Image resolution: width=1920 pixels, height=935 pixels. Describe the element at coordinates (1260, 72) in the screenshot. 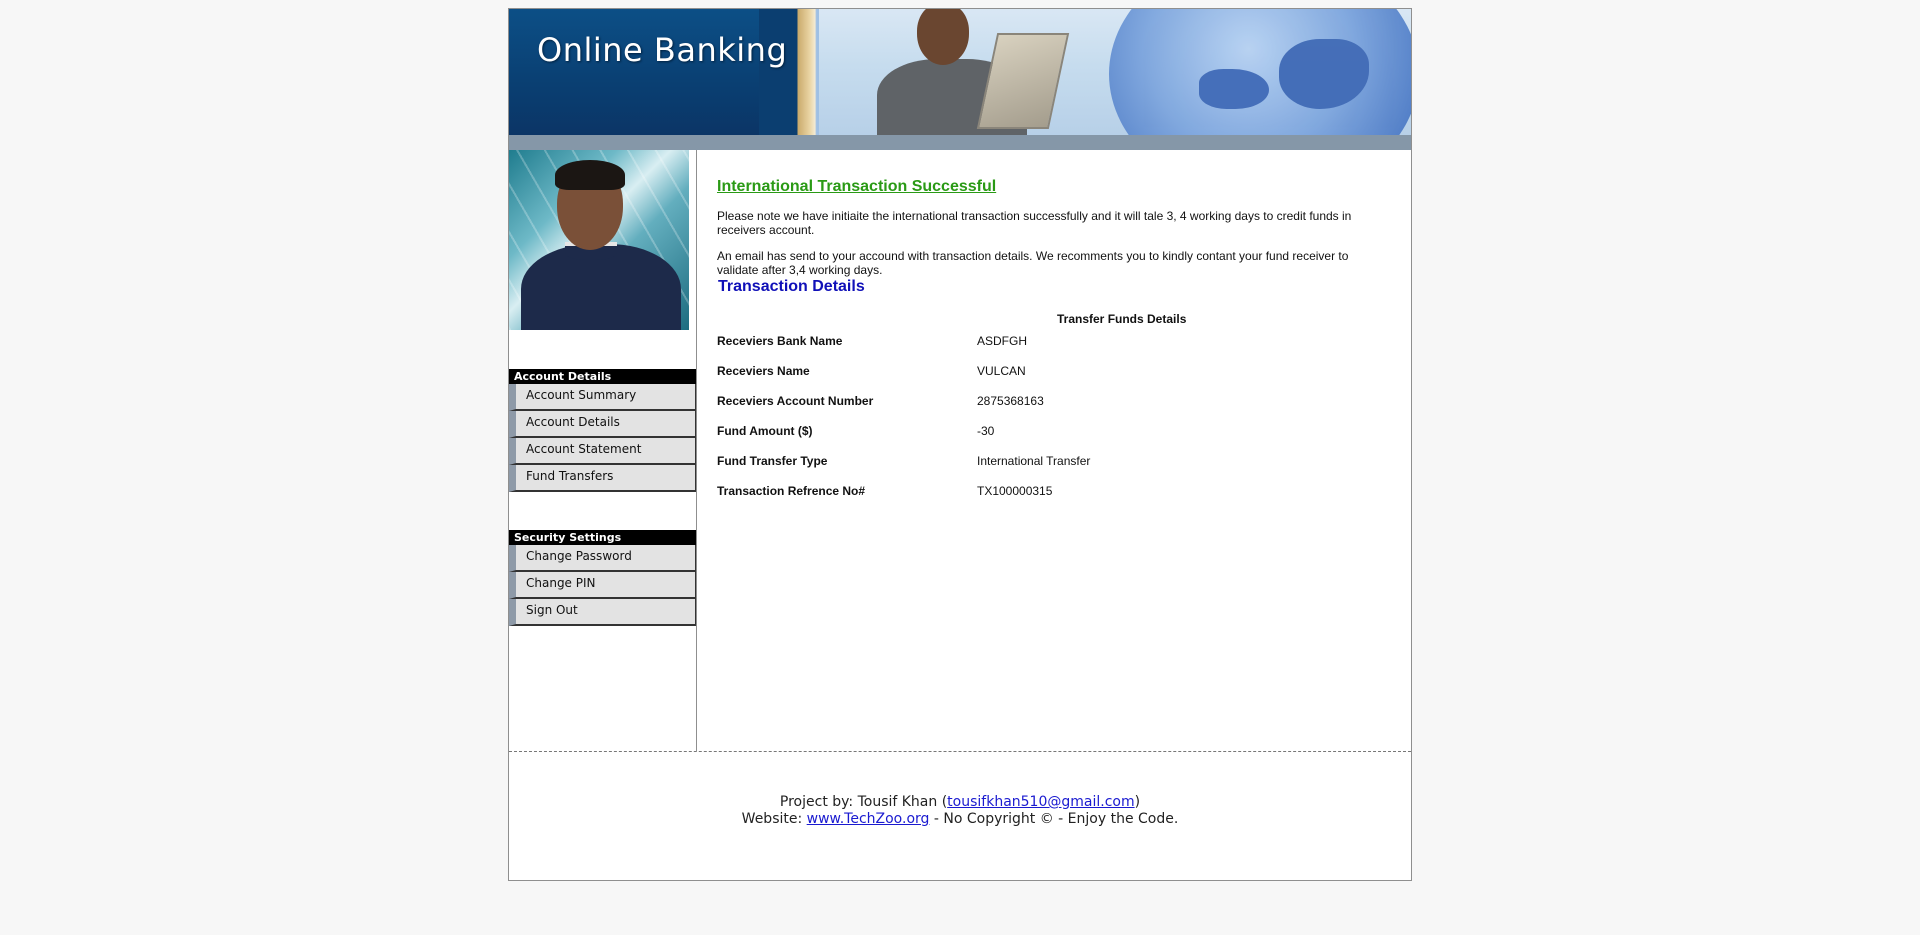

I see `globe-image` at that location.